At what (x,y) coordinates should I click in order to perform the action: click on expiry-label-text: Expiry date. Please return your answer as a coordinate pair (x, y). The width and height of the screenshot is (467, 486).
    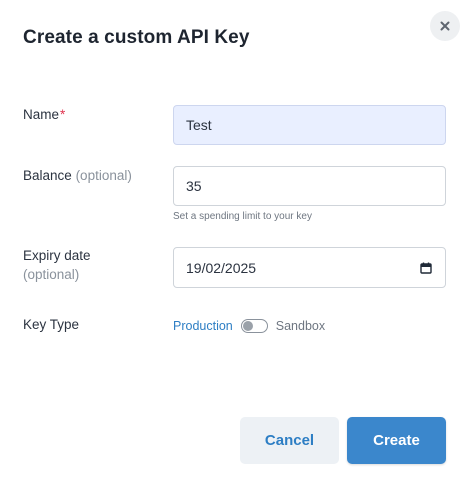
    Looking at the image, I should click on (57, 255).